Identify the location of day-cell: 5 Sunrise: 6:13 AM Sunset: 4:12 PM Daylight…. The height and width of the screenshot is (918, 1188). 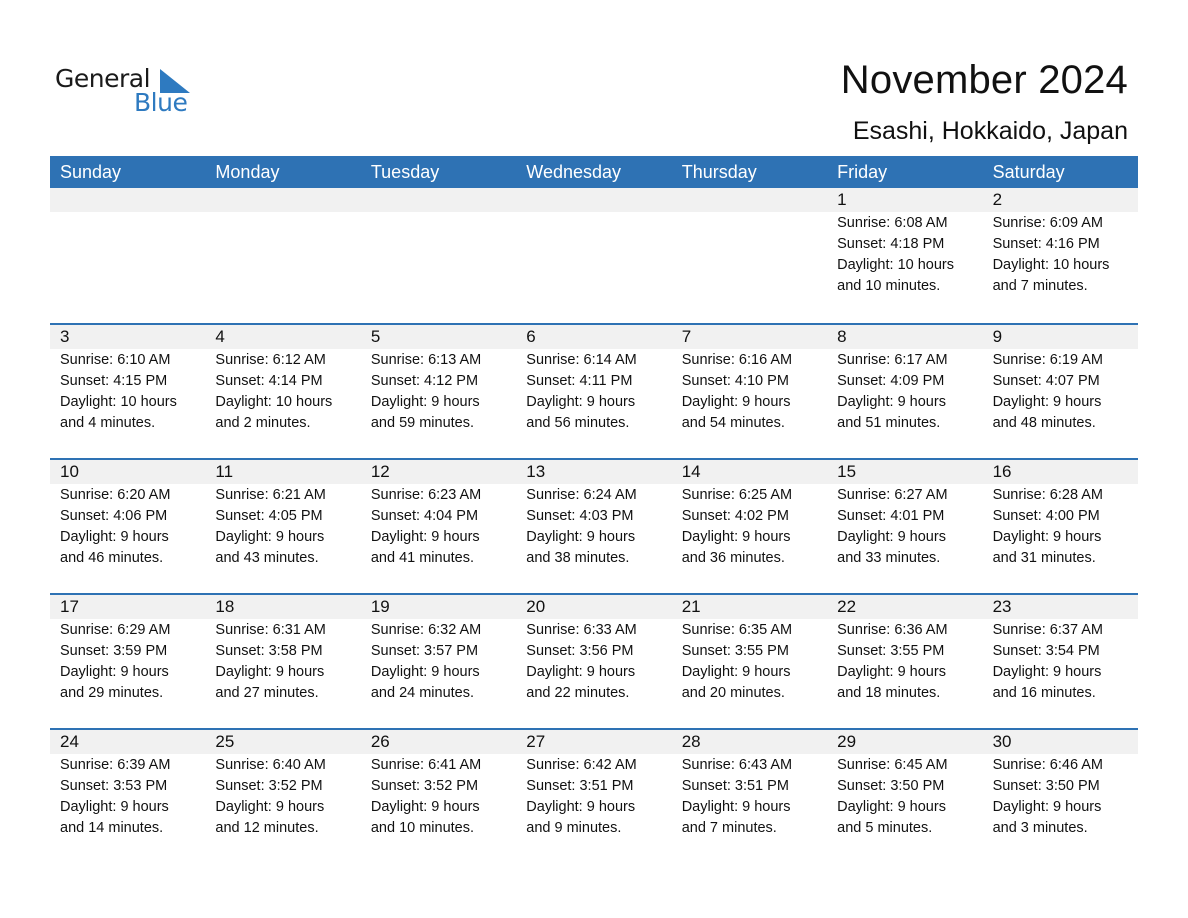
(438, 391).